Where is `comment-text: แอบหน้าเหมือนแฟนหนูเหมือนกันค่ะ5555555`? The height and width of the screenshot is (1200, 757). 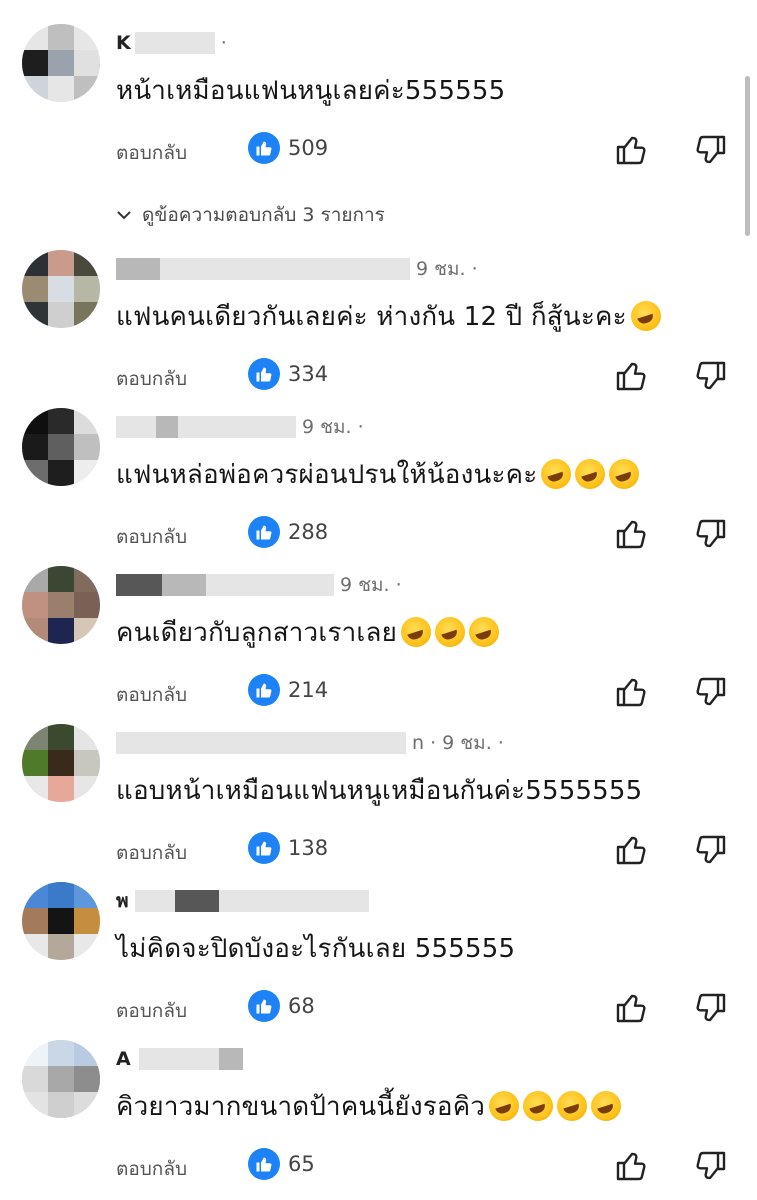
comment-text: แอบหน้าเหมือนแฟนหนูเหมือนกันค่ะ5555555 is located at coordinates (379, 790).